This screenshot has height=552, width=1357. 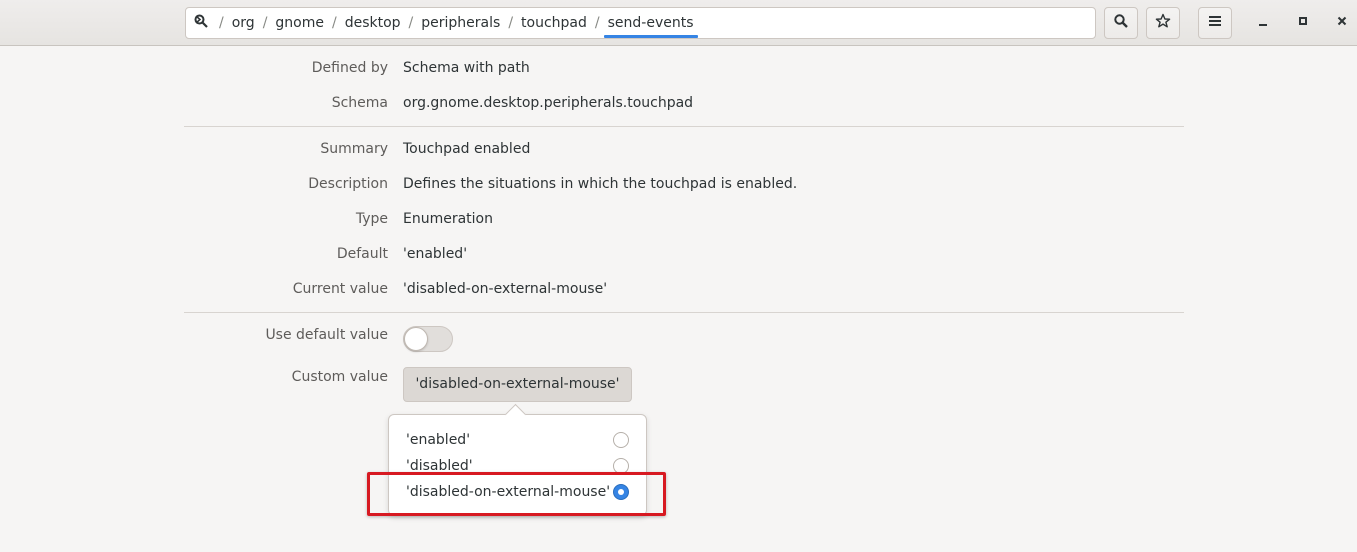 I want to click on close-icon, so click(x=1342, y=23).